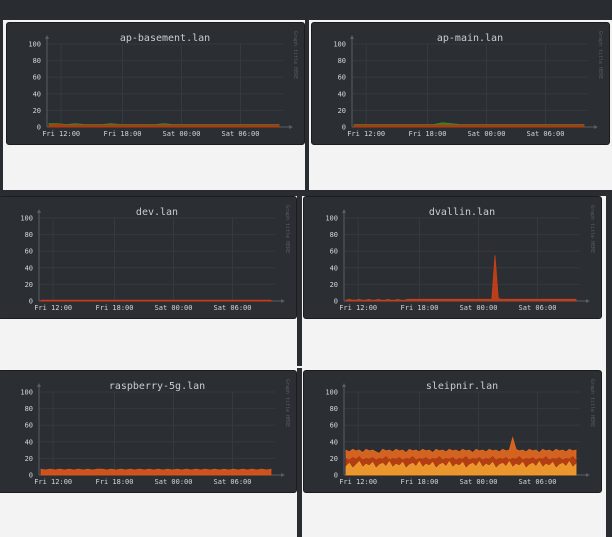  What do you see at coordinates (462, 212) in the screenshot?
I see `chart-title: dvallin.lan` at bounding box center [462, 212].